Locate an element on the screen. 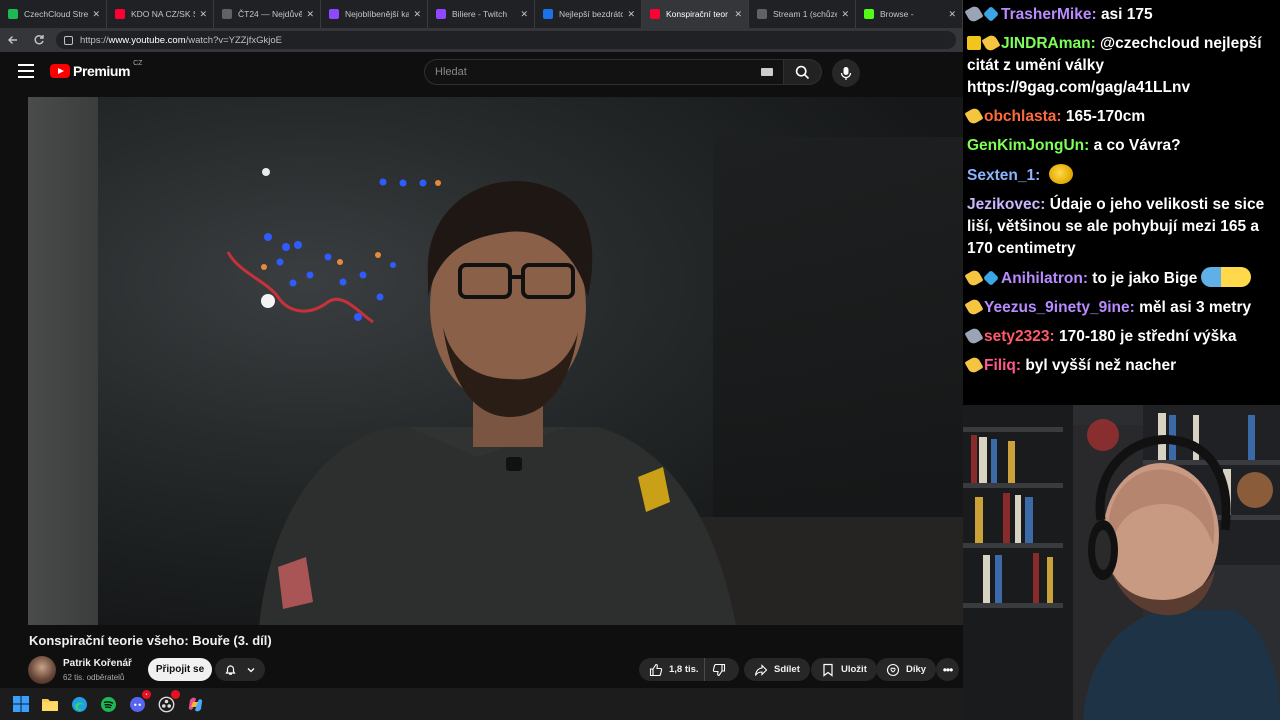  bell-icon is located at coordinates (230, 670).